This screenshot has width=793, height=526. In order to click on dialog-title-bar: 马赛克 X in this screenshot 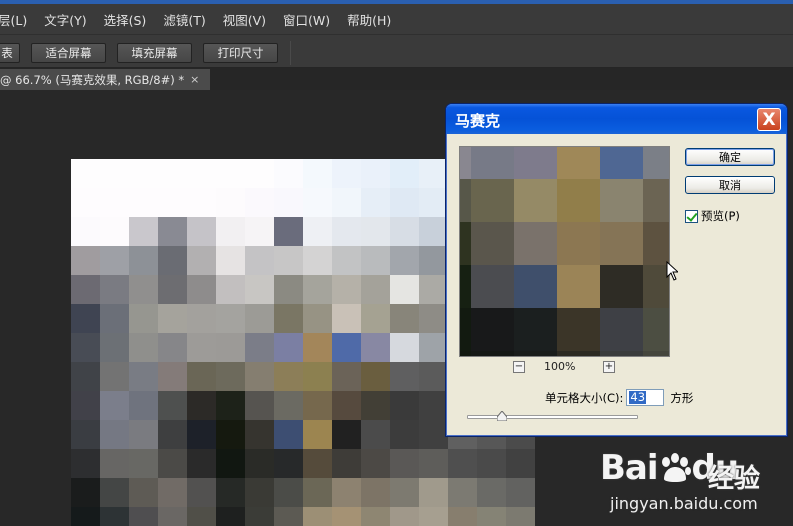, I will do `click(616, 119)`.